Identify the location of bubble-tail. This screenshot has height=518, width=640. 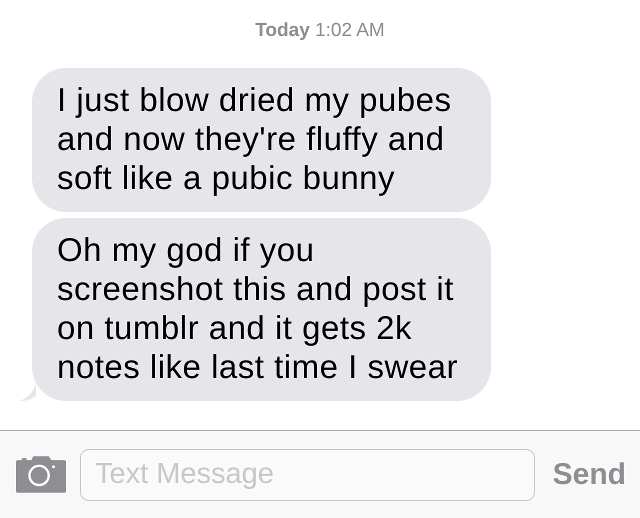
(28, 391).